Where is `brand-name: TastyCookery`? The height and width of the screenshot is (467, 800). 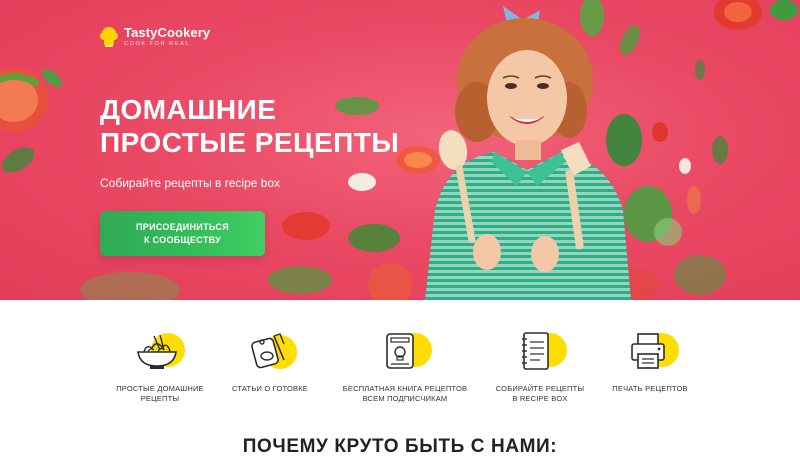
brand-name: TastyCookery is located at coordinates (167, 33).